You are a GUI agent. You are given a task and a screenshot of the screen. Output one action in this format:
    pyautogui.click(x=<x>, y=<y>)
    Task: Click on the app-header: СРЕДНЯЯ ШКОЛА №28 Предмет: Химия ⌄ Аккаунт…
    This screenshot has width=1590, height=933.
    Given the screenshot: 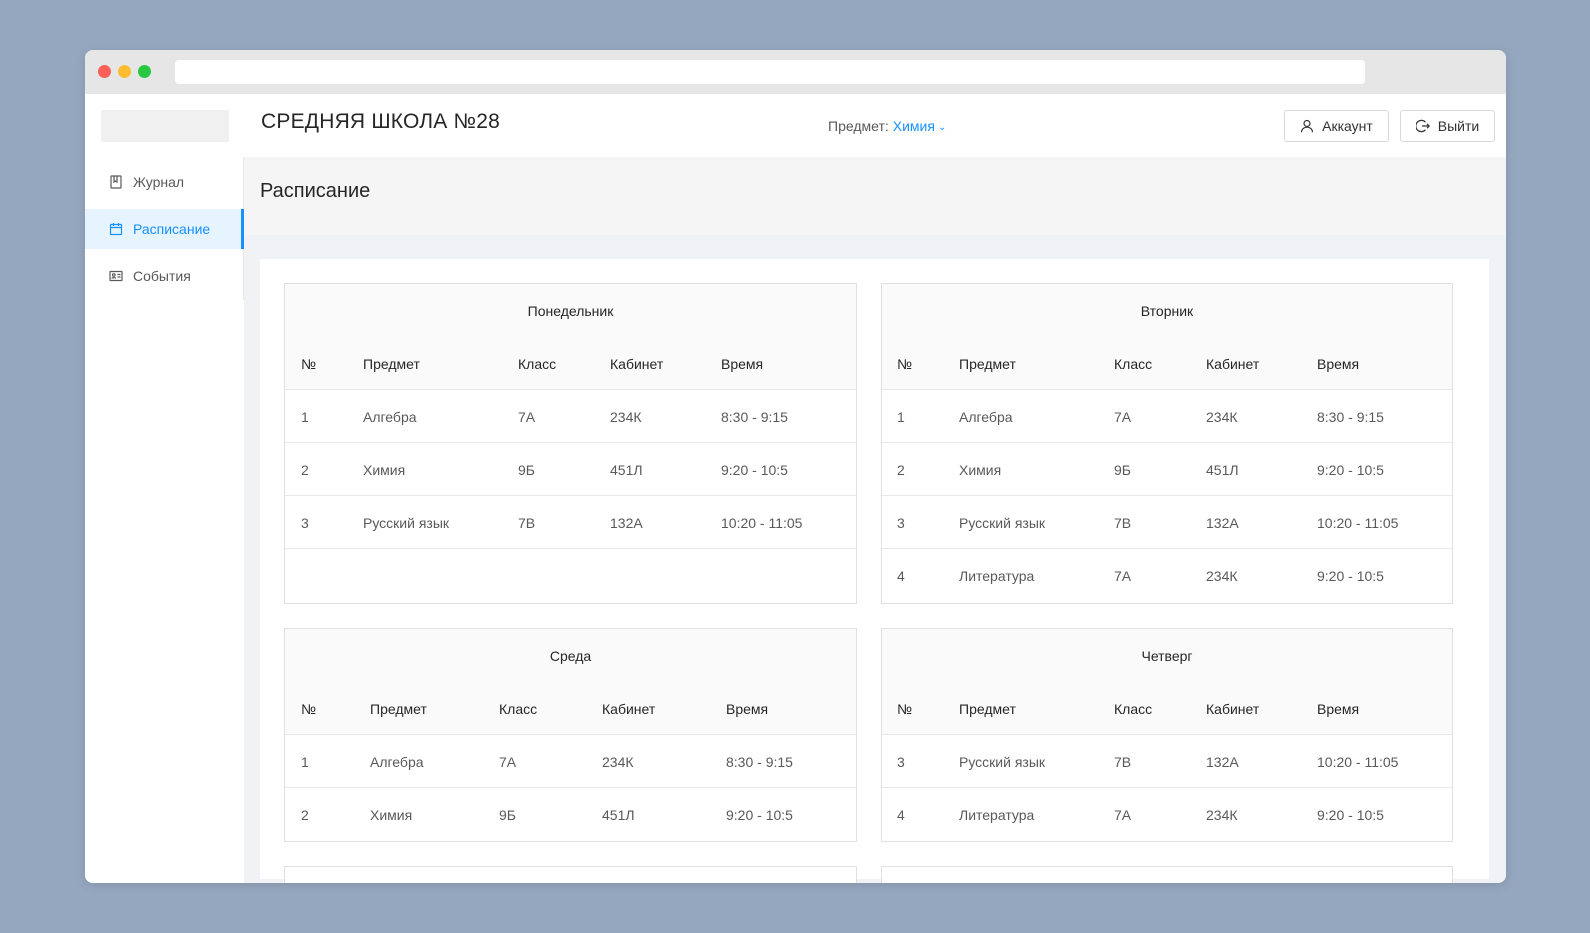 What is the action you would take?
    pyautogui.click(x=795, y=125)
    